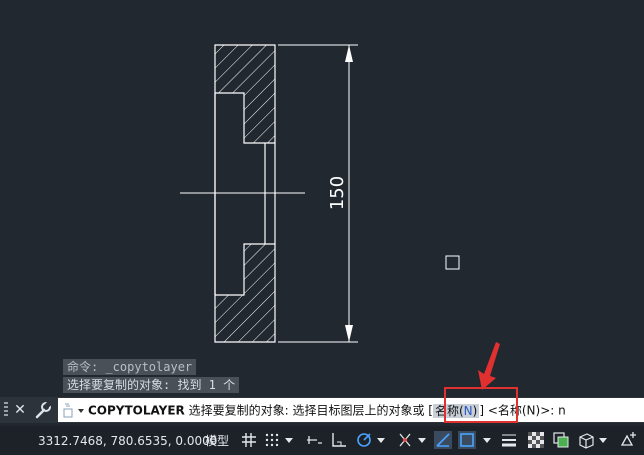  I want to click on close-icon: ✕, so click(20, 410).